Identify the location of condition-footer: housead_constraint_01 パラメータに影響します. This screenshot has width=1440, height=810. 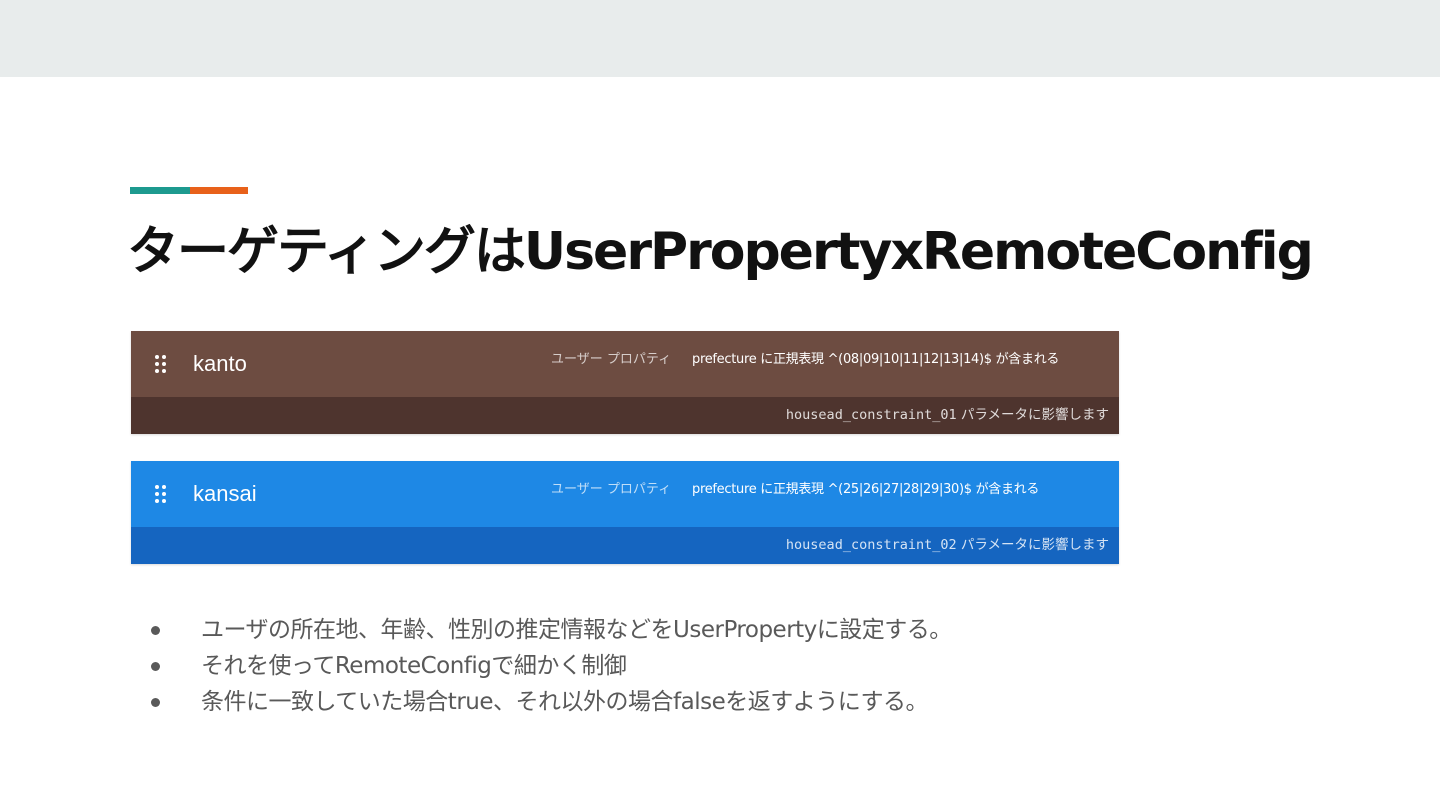
(625, 415).